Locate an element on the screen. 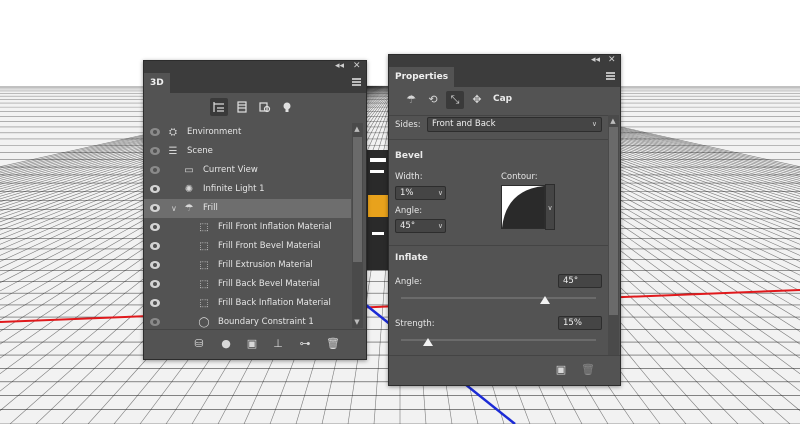 This screenshot has width=800, height=424. layer-label: Frill is located at coordinates (210, 208).